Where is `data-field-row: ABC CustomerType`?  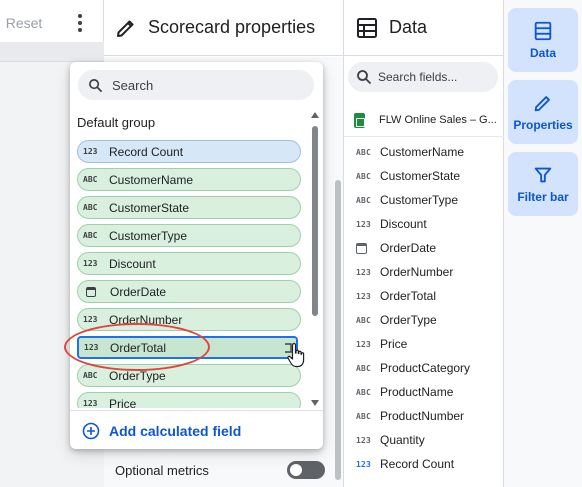
data-field-row: ABC CustomerType is located at coordinates (424, 200).